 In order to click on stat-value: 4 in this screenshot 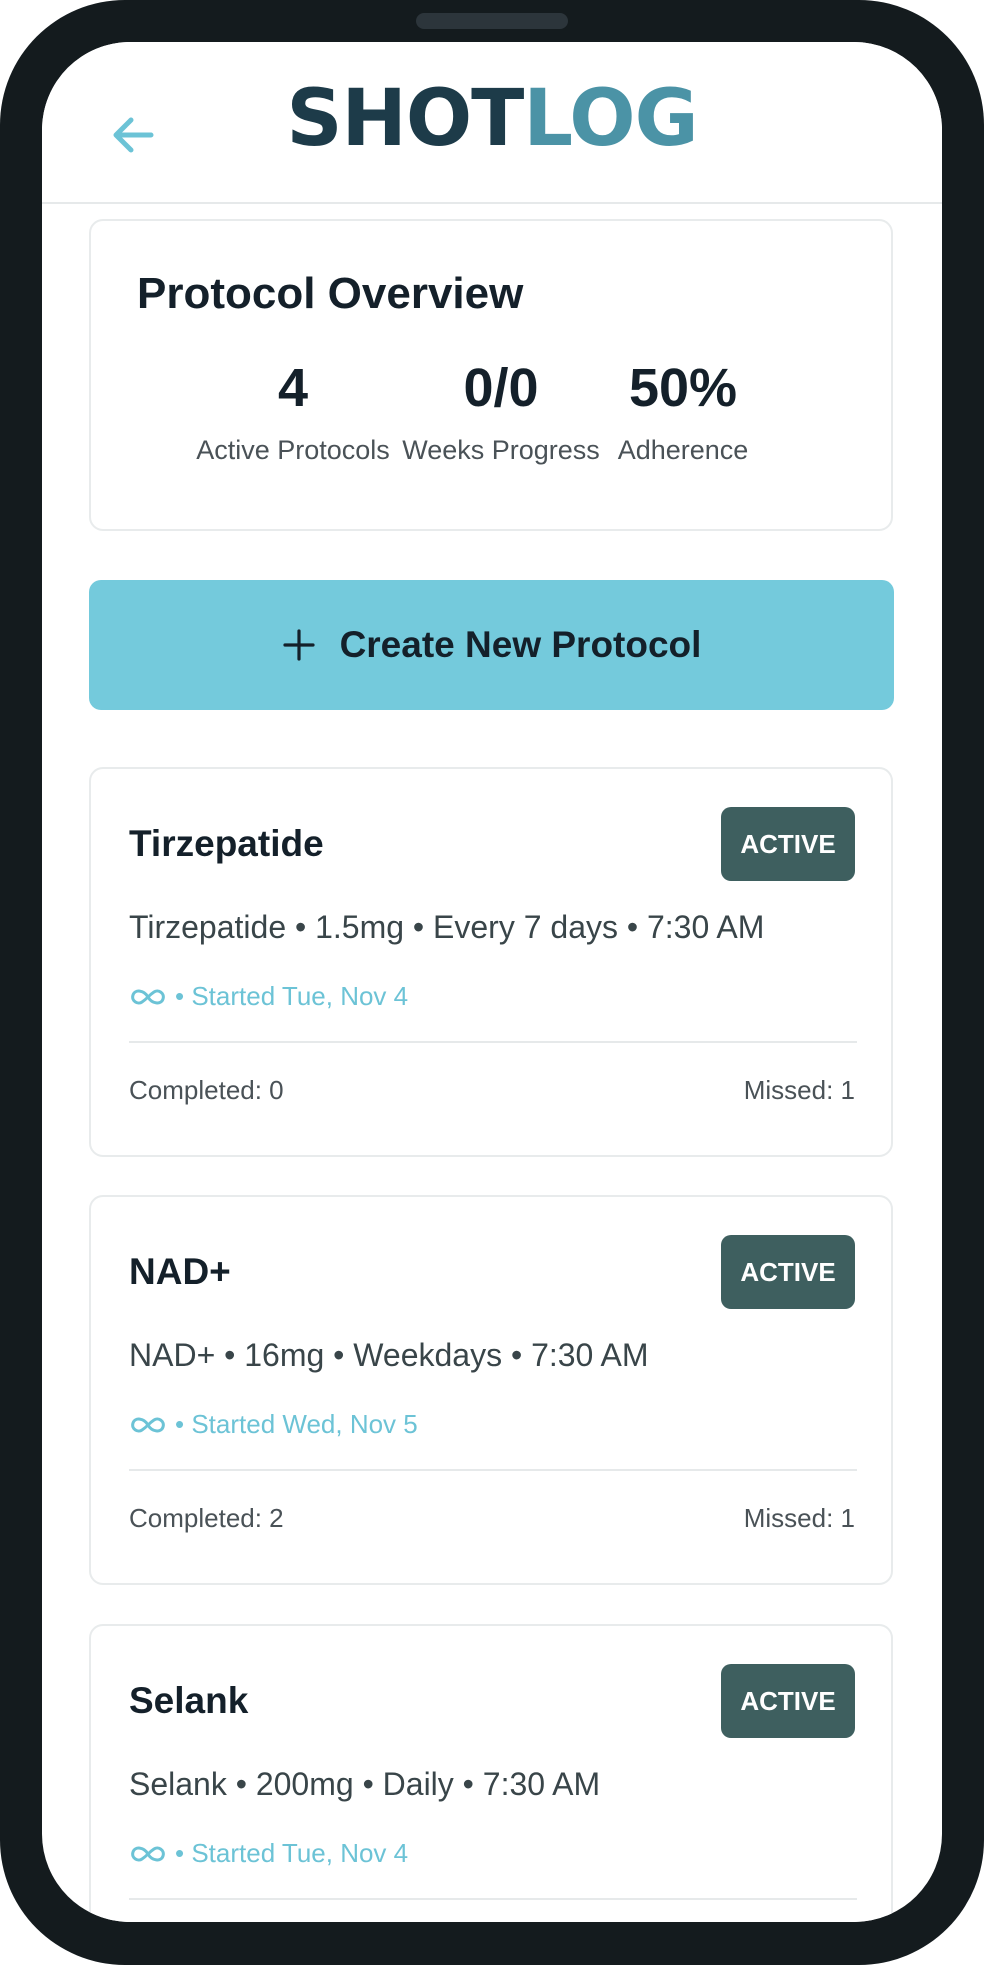, I will do `click(293, 388)`.